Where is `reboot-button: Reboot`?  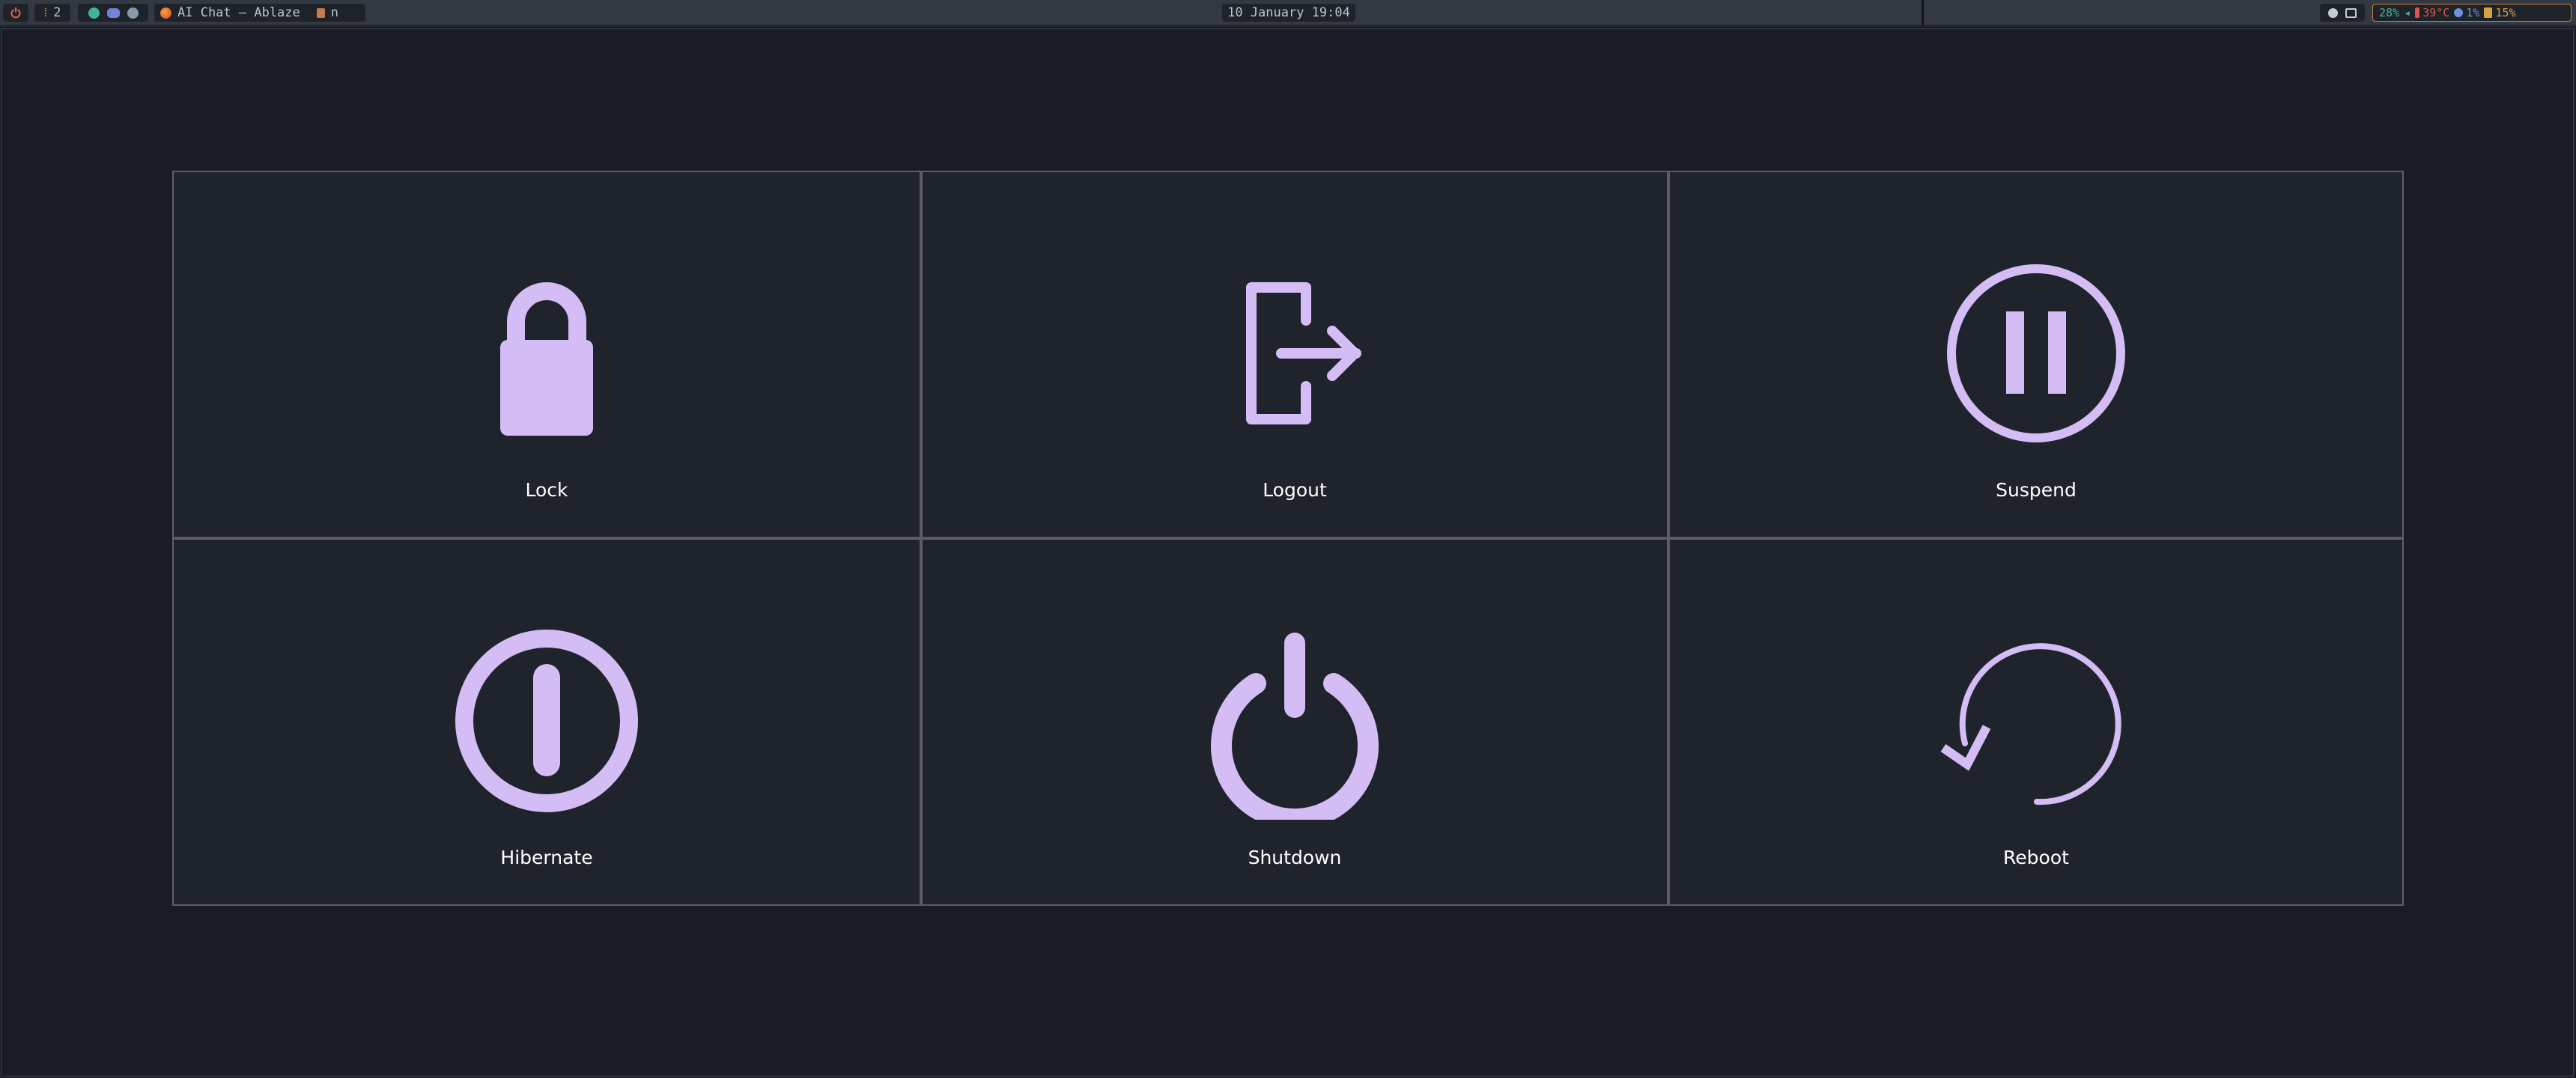 reboot-button: Reboot is located at coordinates (2036, 722).